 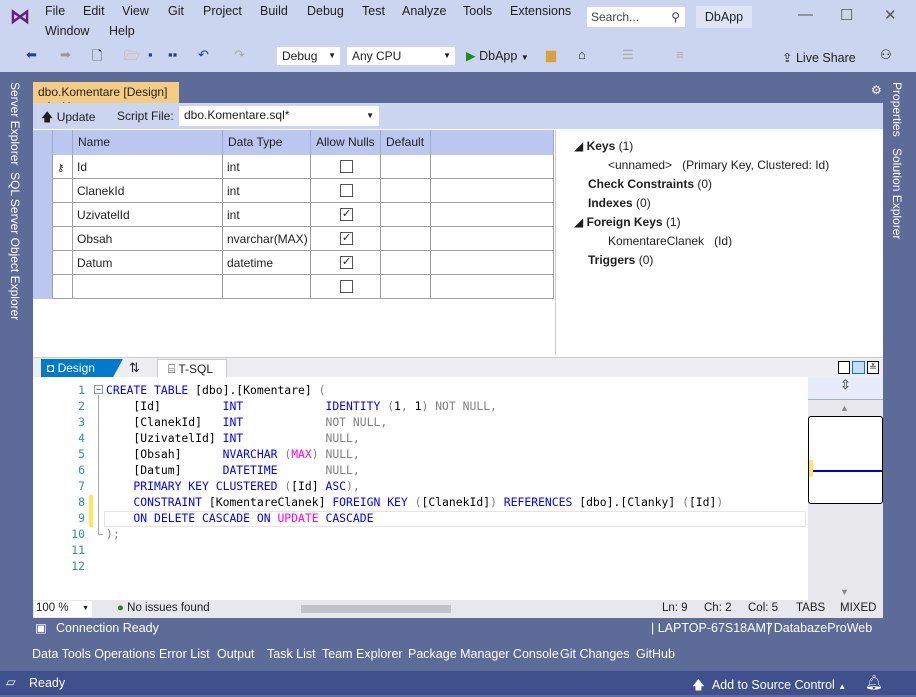 I want to click on maximize-button: ☐, so click(x=846, y=15).